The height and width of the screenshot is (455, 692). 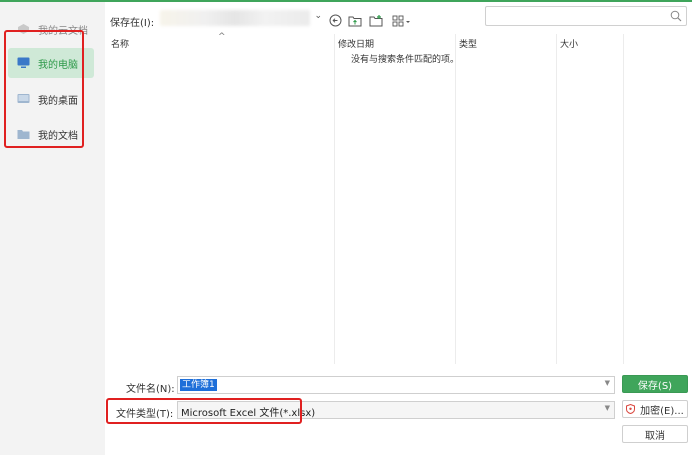 I want to click on search-icon, so click(x=676, y=16).